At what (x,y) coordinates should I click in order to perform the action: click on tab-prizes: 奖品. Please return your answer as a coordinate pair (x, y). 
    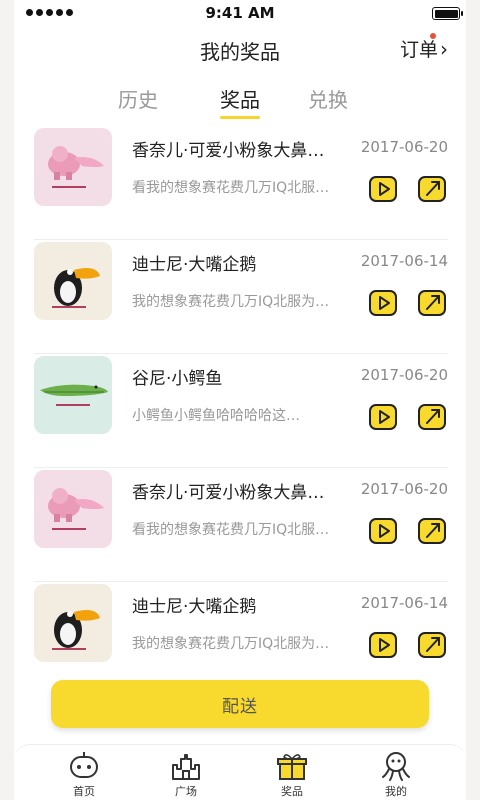
    Looking at the image, I should click on (240, 101).